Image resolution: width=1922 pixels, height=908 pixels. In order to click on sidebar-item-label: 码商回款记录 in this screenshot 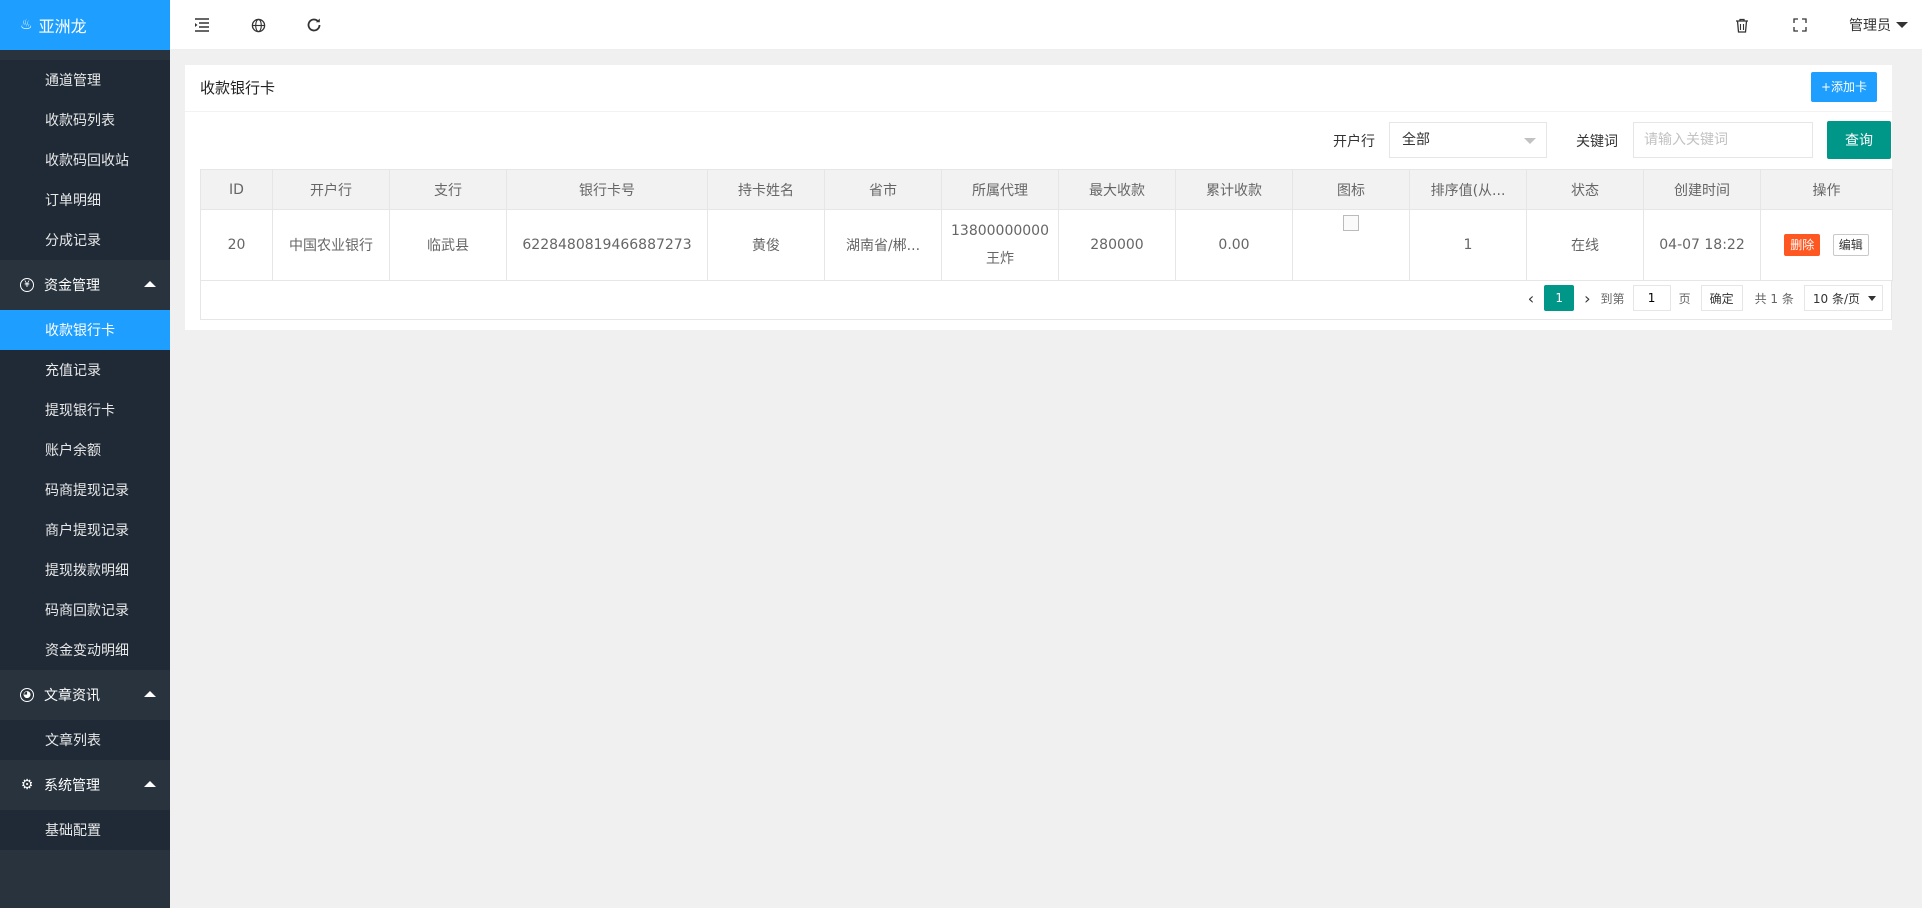, I will do `click(87, 611)`.